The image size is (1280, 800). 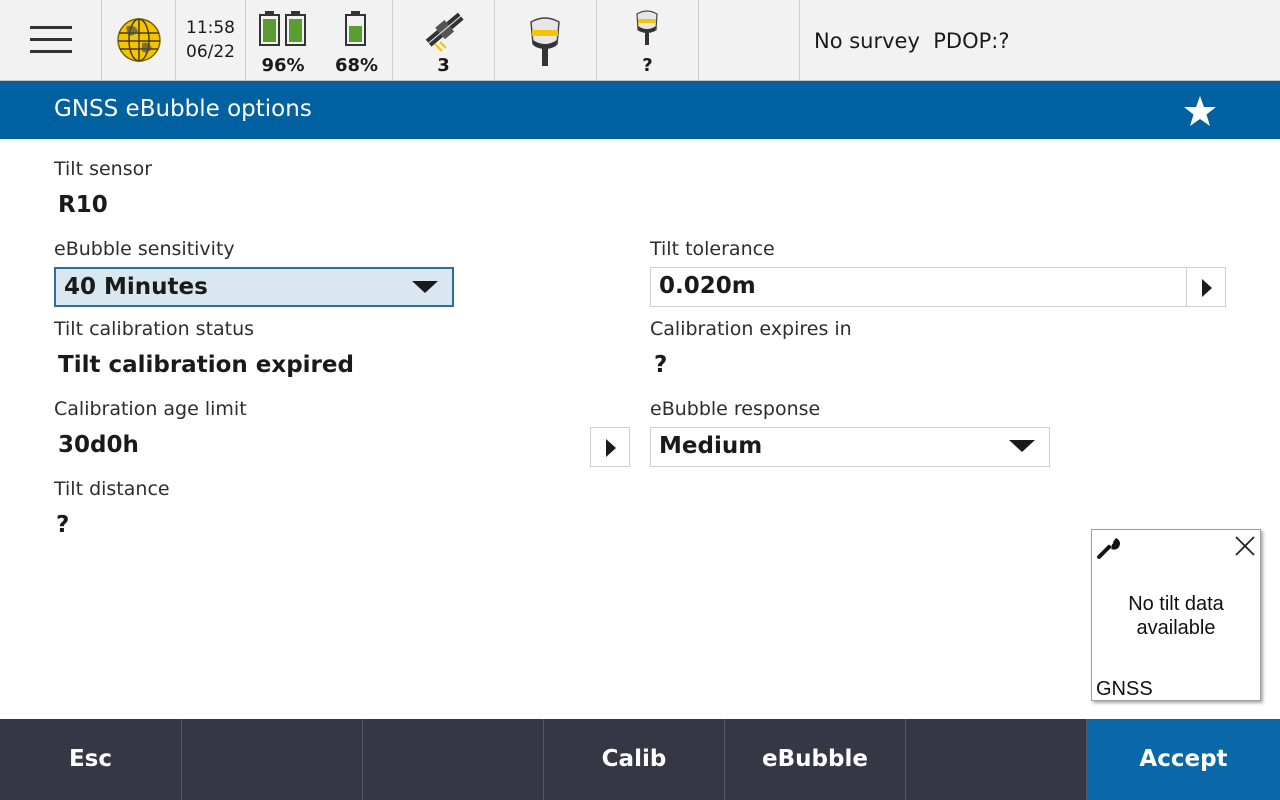 What do you see at coordinates (98, 445) in the screenshot?
I see `calibration-age-limit-value: 30d0h` at bounding box center [98, 445].